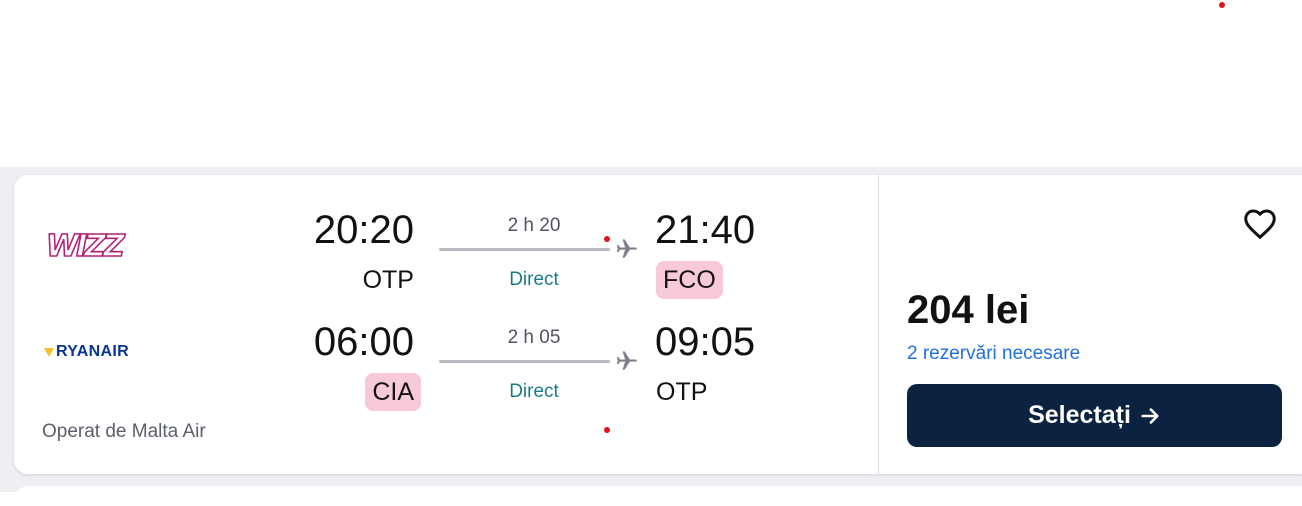  Describe the element at coordinates (878, 324) in the screenshot. I see `card-divider` at that location.